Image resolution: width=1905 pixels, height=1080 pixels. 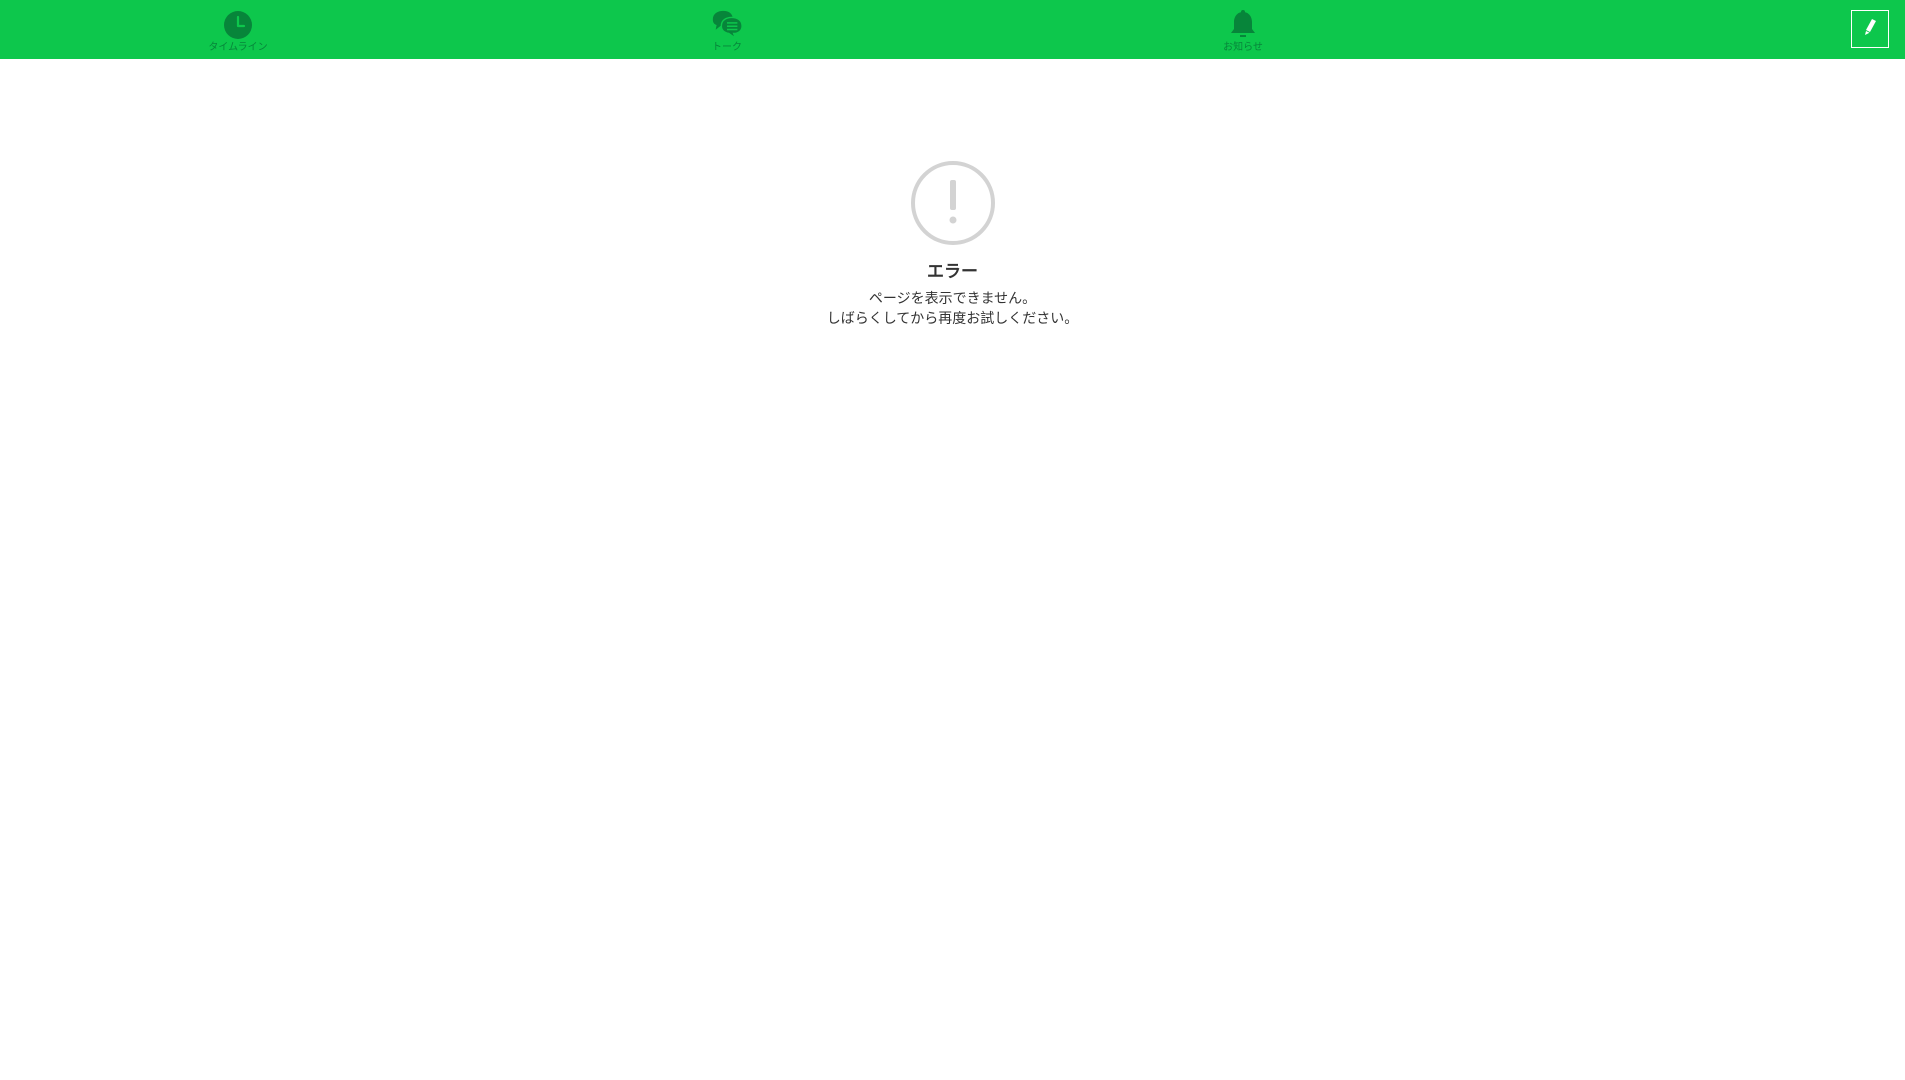 I want to click on top-navigation-bar: タイムライン トーク お知らせ, so click(x=952, y=29).